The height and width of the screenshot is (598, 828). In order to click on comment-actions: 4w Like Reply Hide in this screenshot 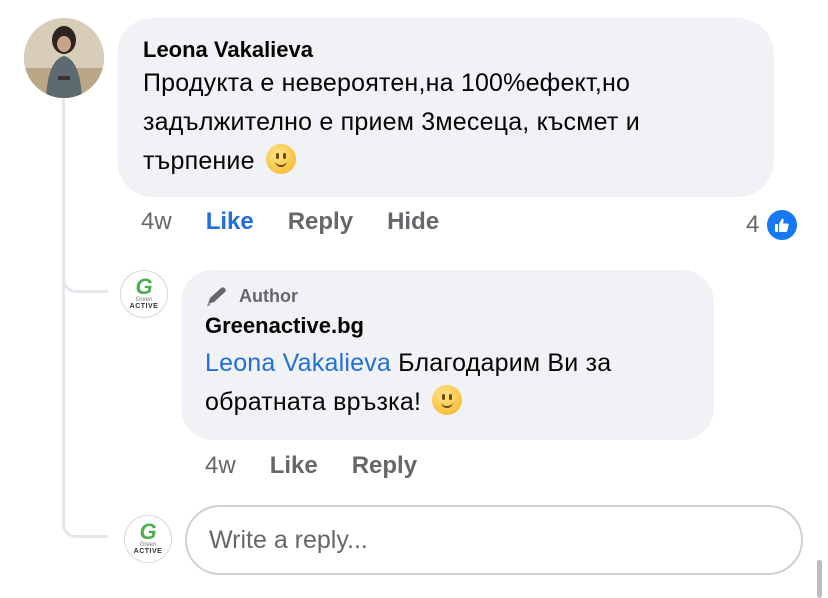, I will do `click(290, 222)`.